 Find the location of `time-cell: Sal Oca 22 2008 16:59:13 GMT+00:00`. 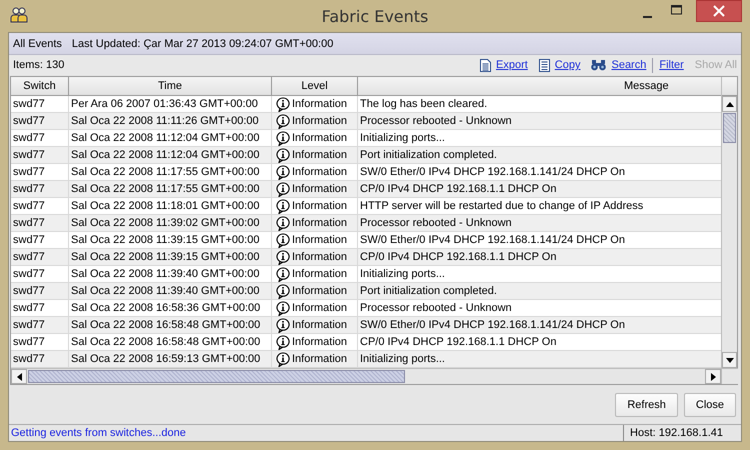

time-cell: Sal Oca 22 2008 16:59:13 GMT+00:00 is located at coordinates (170, 359).